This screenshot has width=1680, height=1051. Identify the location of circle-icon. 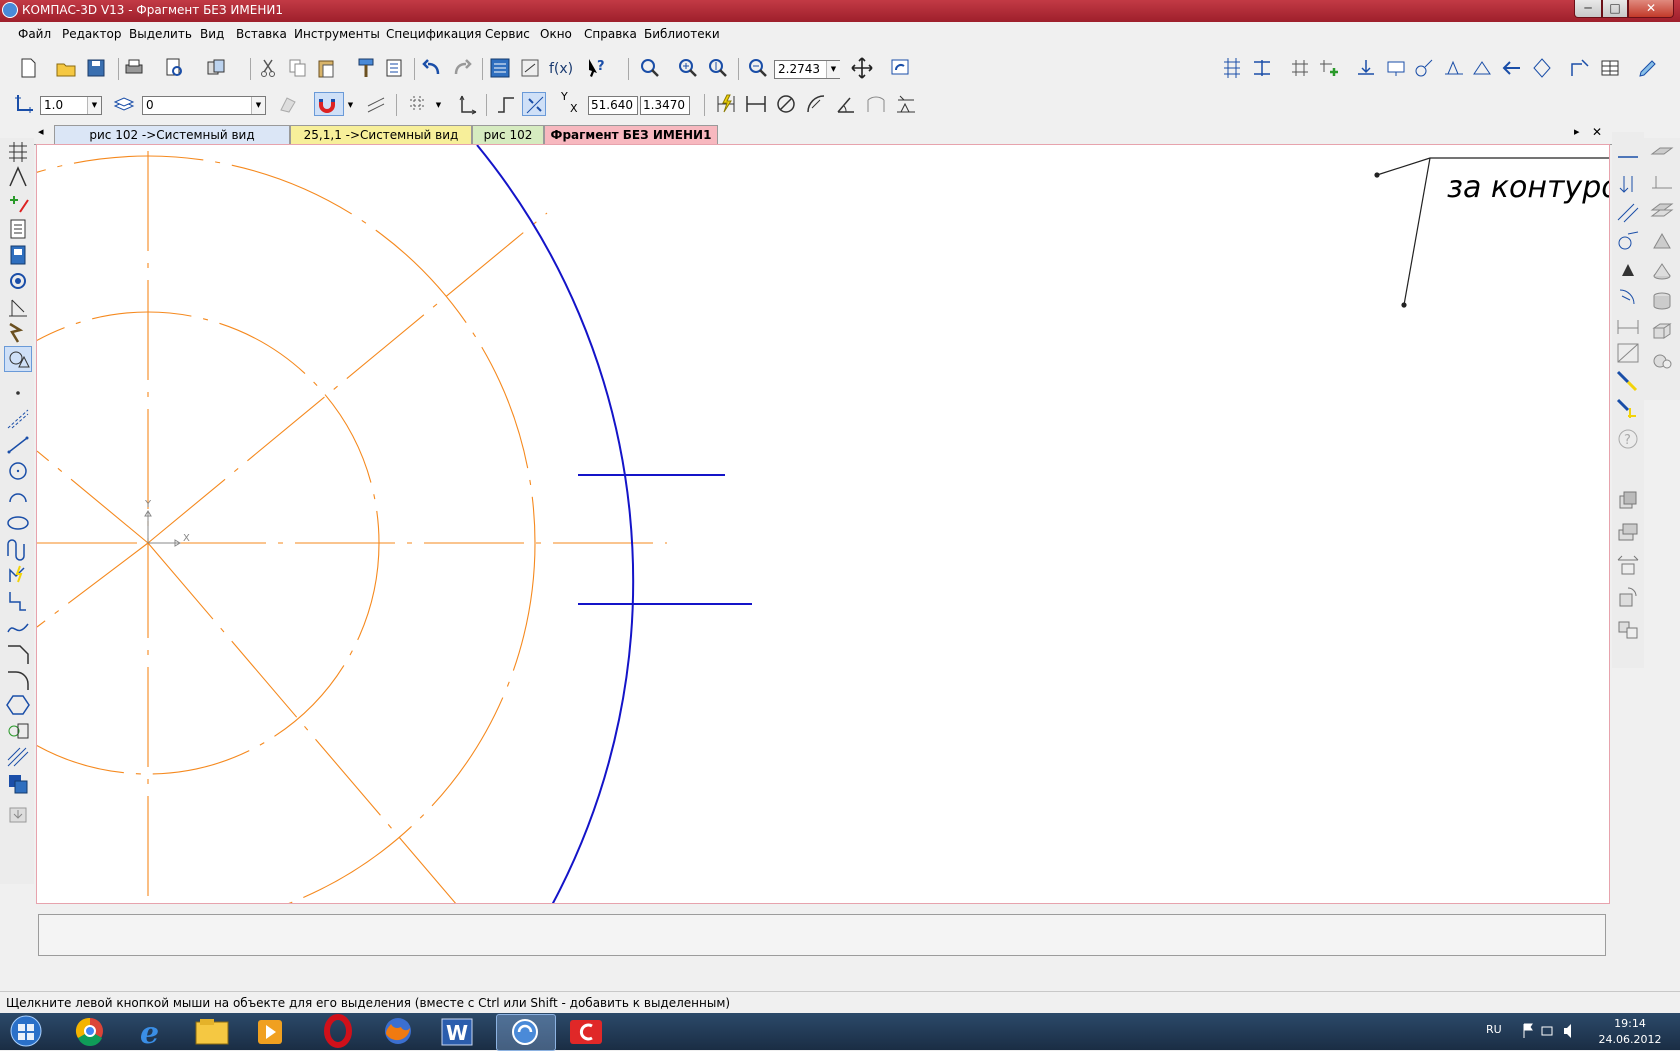
(18, 471).